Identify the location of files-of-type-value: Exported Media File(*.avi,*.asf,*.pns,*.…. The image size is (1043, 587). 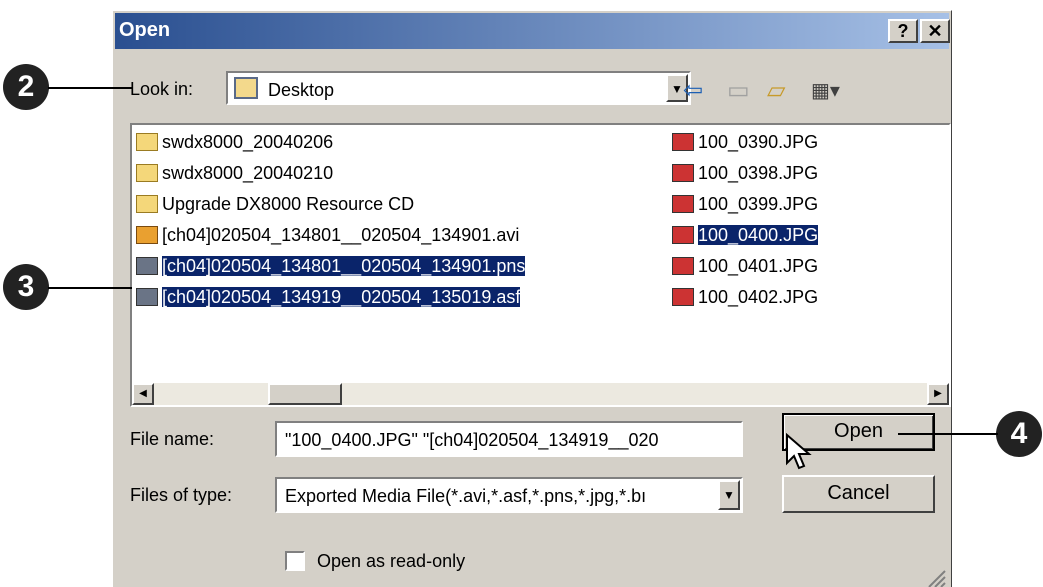
(466, 496).